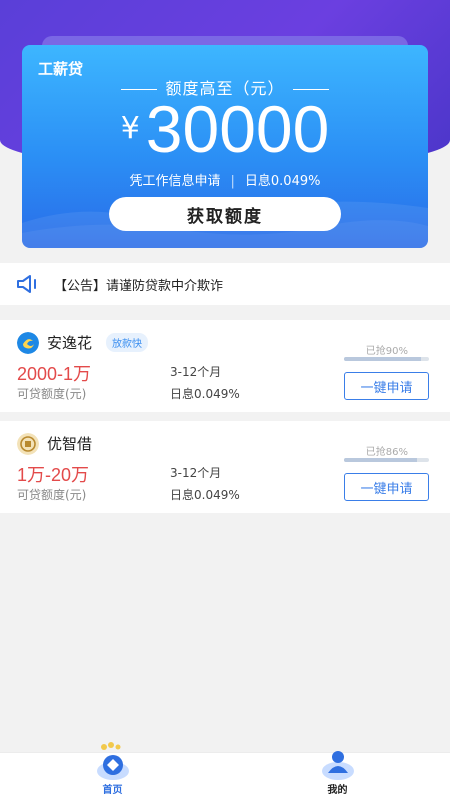 The image size is (450, 800). I want to click on loan-range: 1万-20万, so click(53, 475).